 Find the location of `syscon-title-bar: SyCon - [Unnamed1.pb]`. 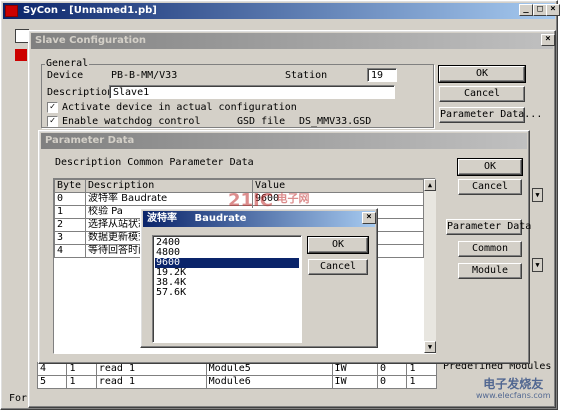

syscon-title-bar: SyCon - [Unnamed1.pb] is located at coordinates (279, 11).